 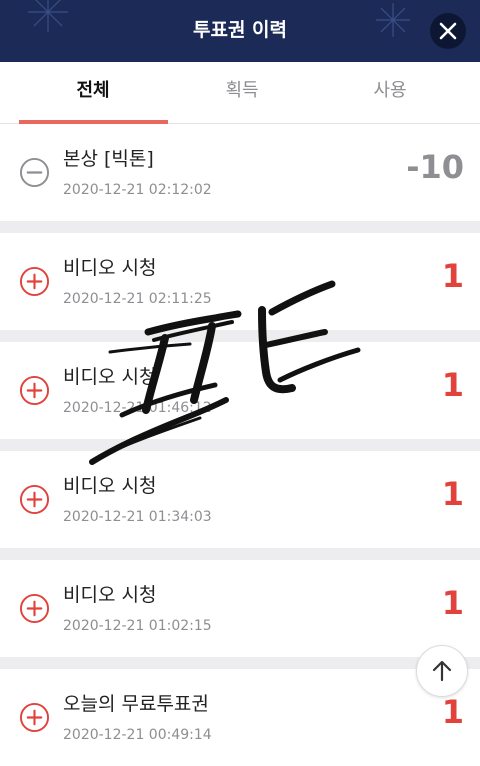 I want to click on history-item: 비디오 시청 2020-12-21 02:11:25 1, so click(x=240, y=281).